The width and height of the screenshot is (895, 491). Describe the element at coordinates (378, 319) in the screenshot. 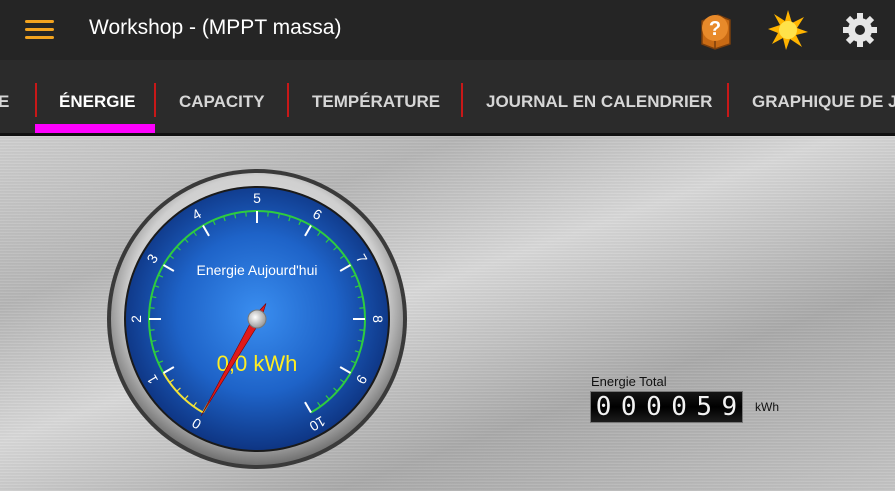

I see `gauge-tick-label: 8` at that location.